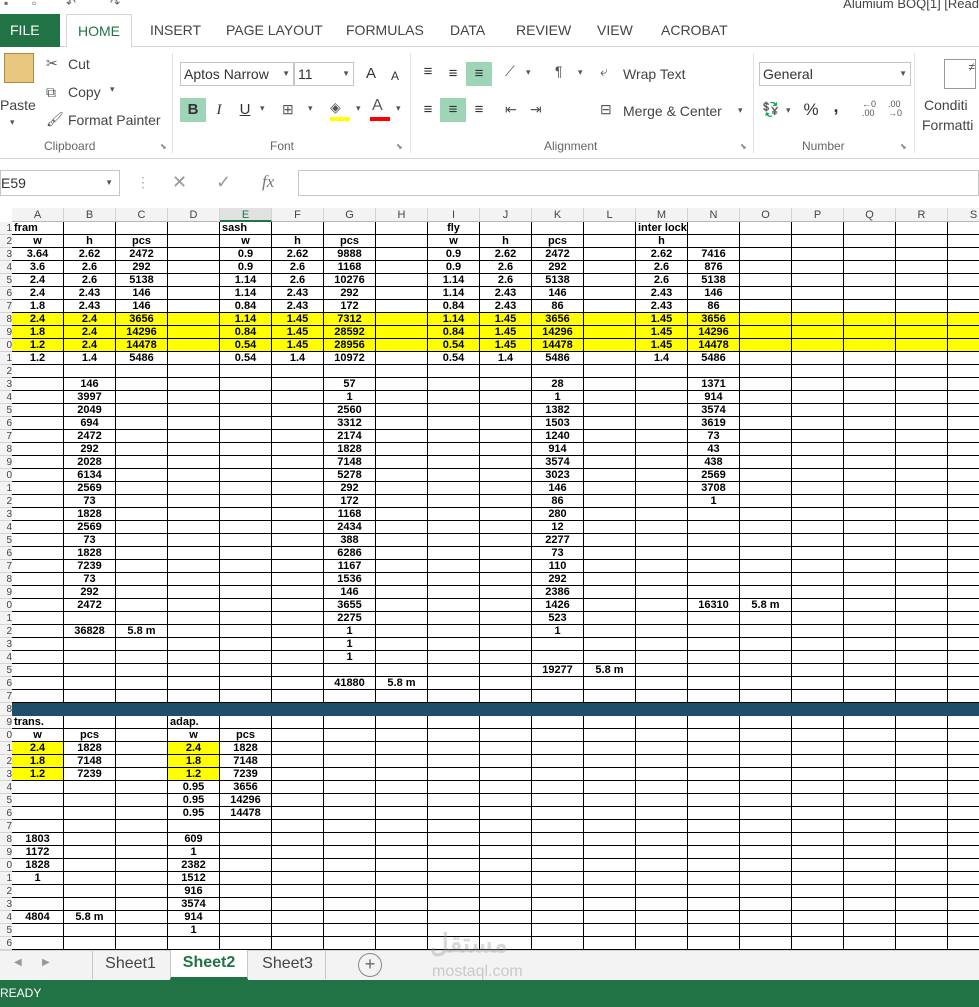  Describe the element at coordinates (506, 319) in the screenshot. I see `cell-j8: 1.45` at that location.